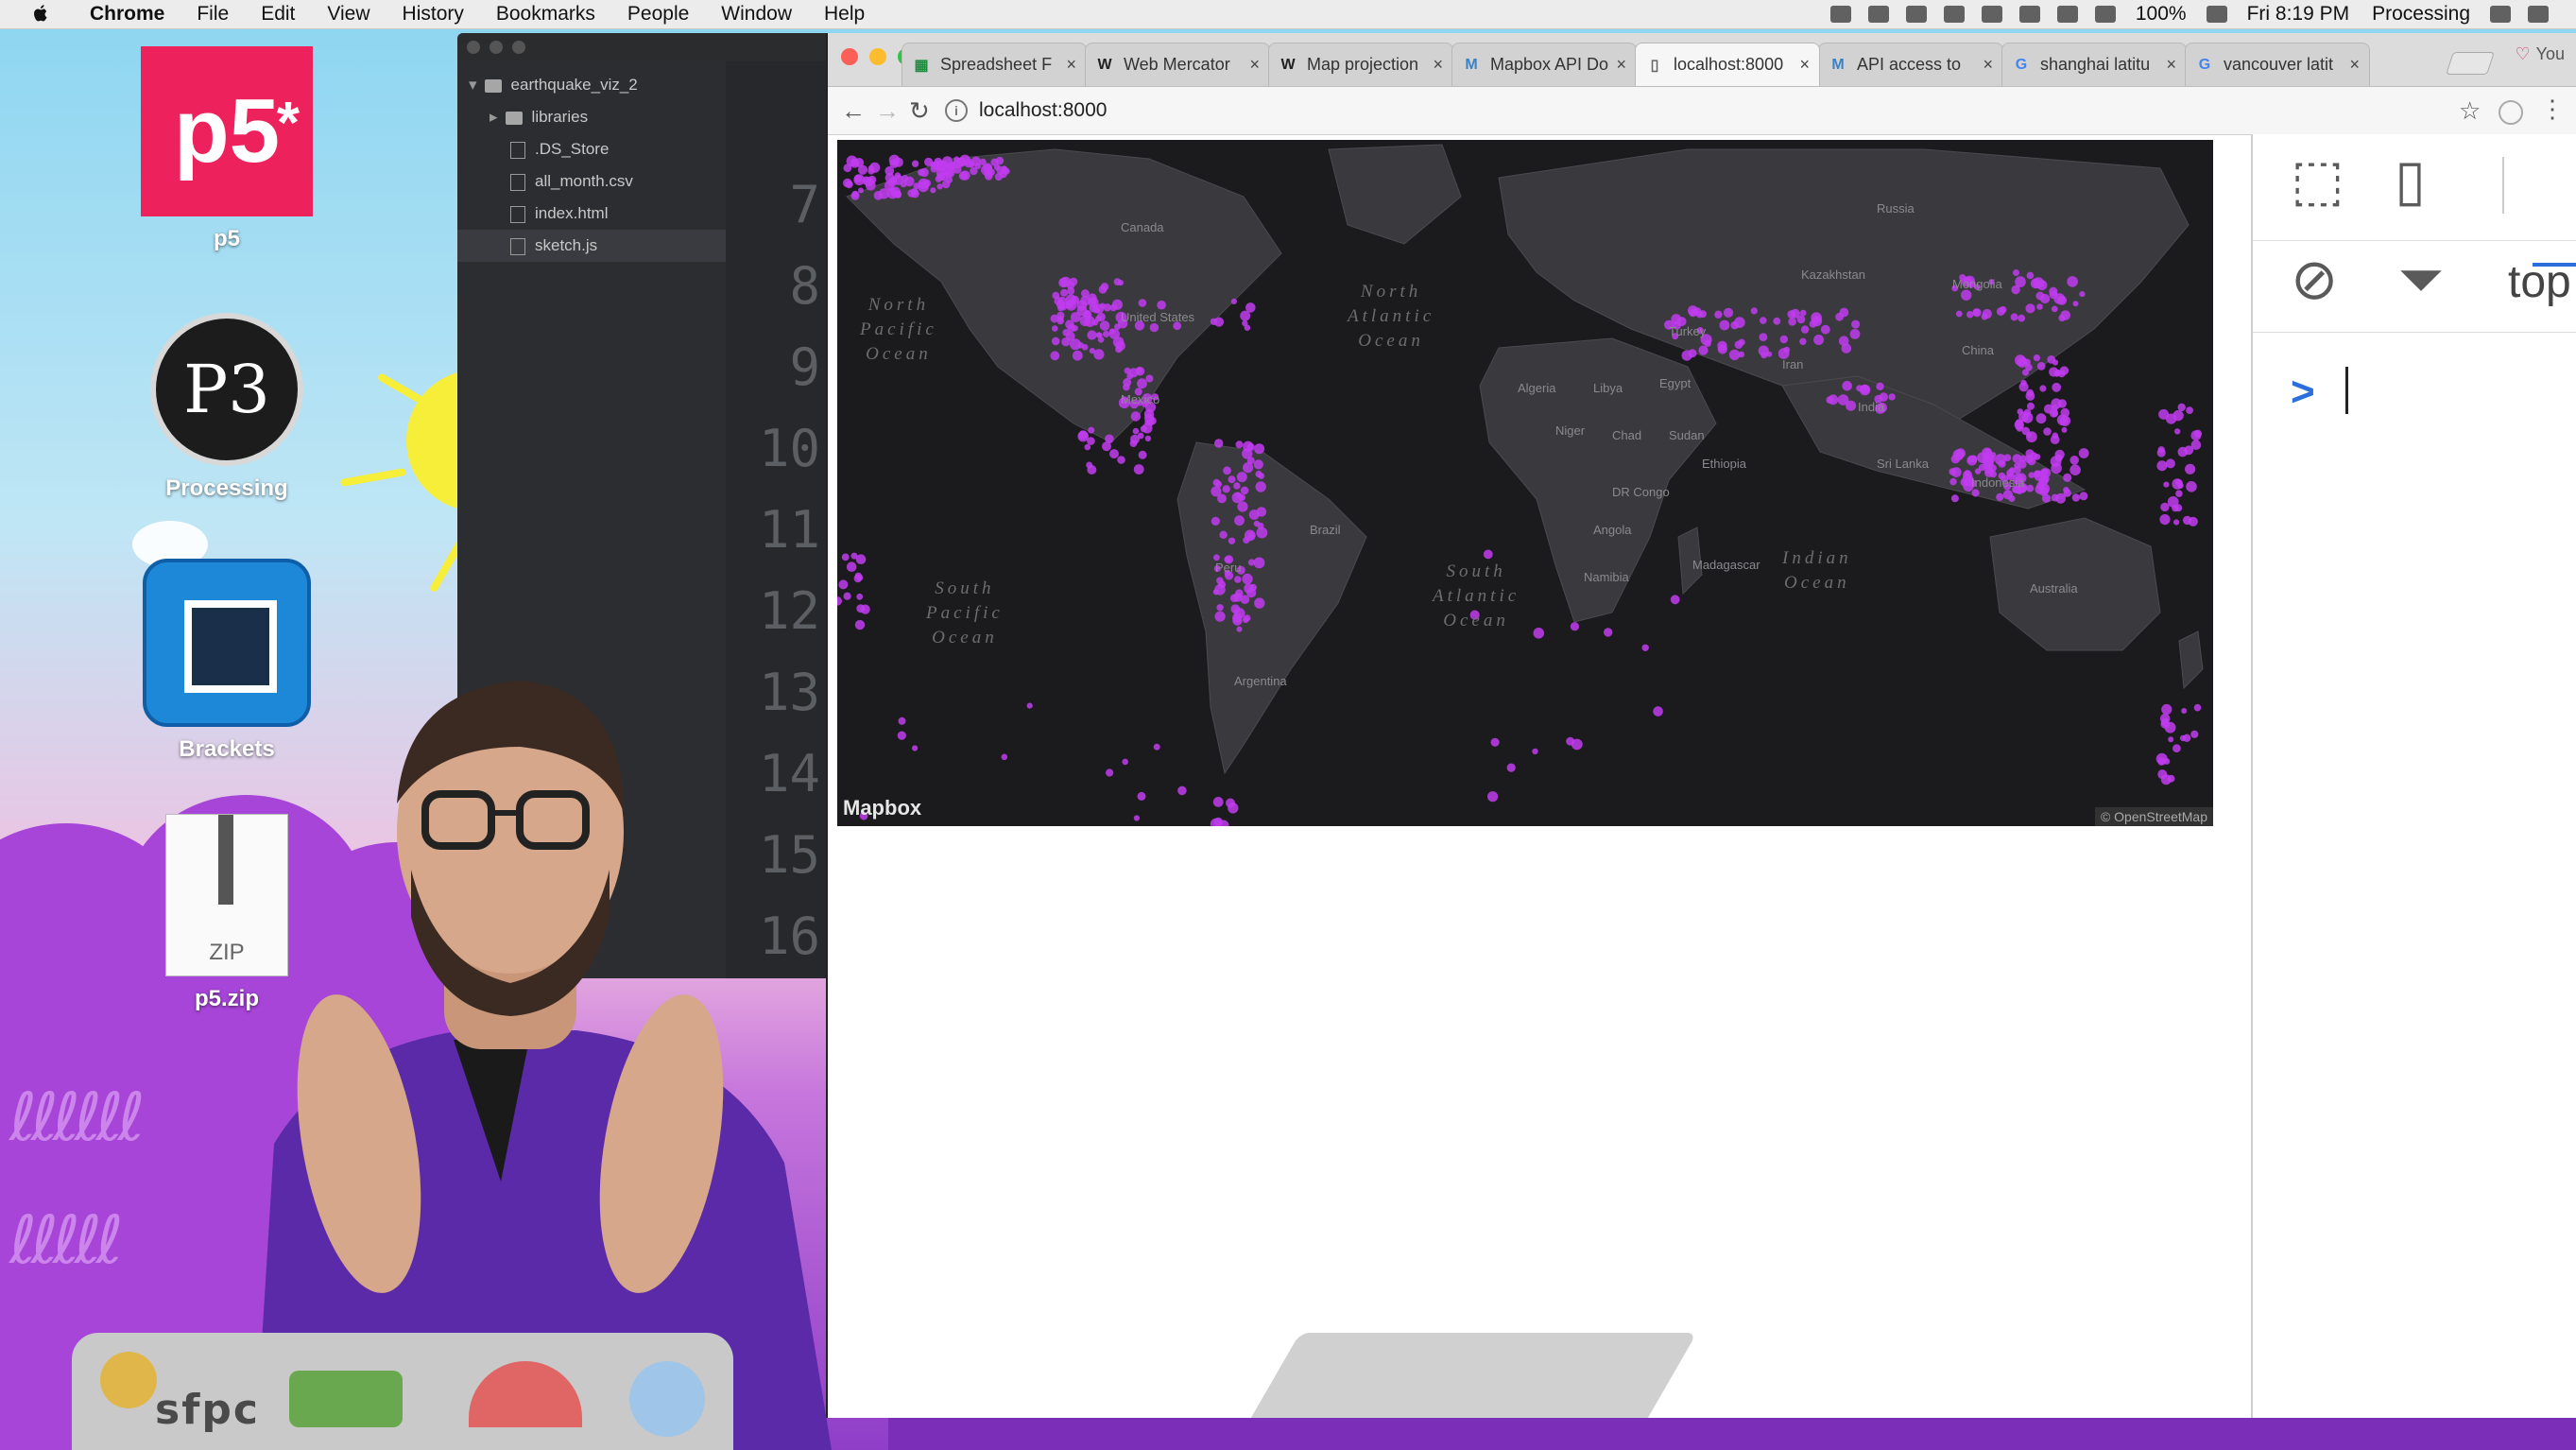 This screenshot has width=2576, height=1450. I want to click on new-tab-button, so click(2470, 63).